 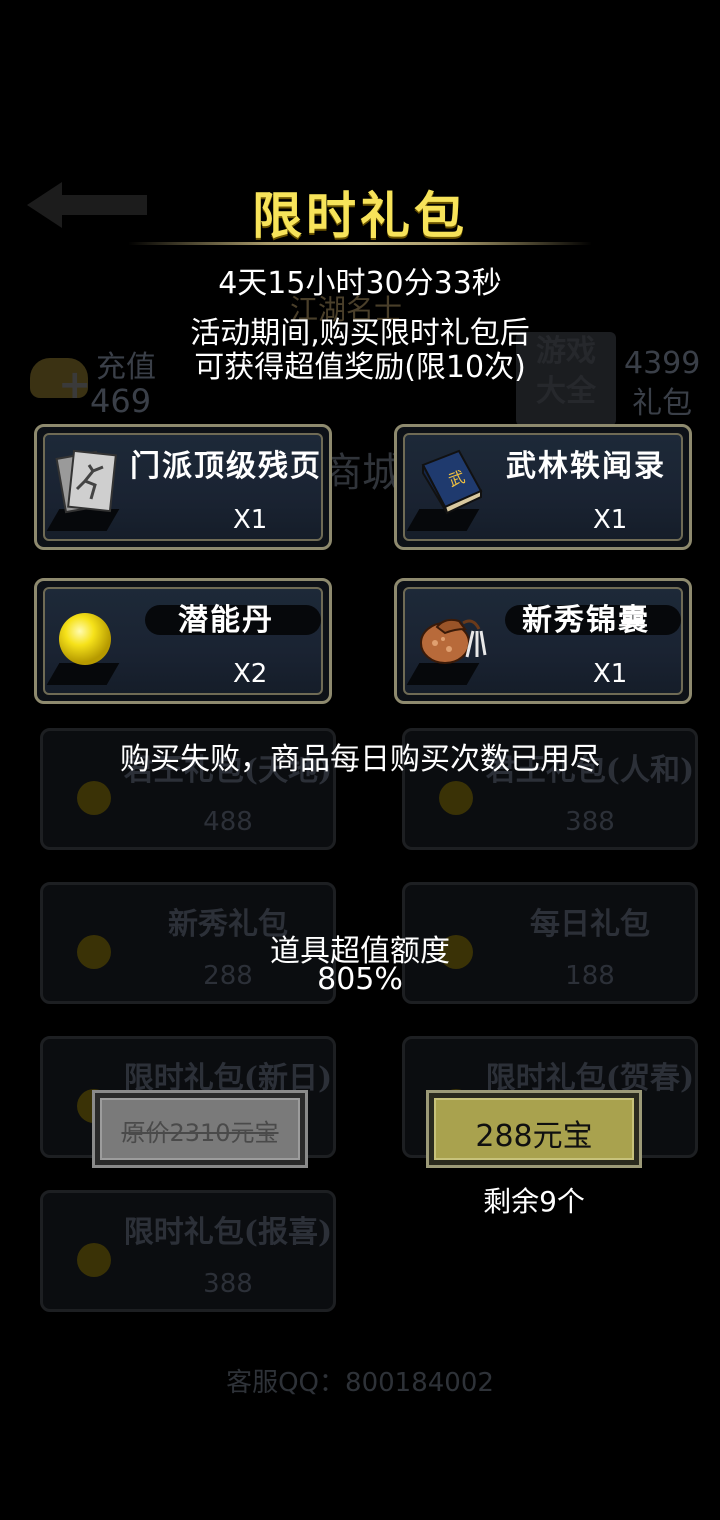 What do you see at coordinates (543, 487) in the screenshot?
I see `reward-item-card: 武 武林轶闻录 X1` at bounding box center [543, 487].